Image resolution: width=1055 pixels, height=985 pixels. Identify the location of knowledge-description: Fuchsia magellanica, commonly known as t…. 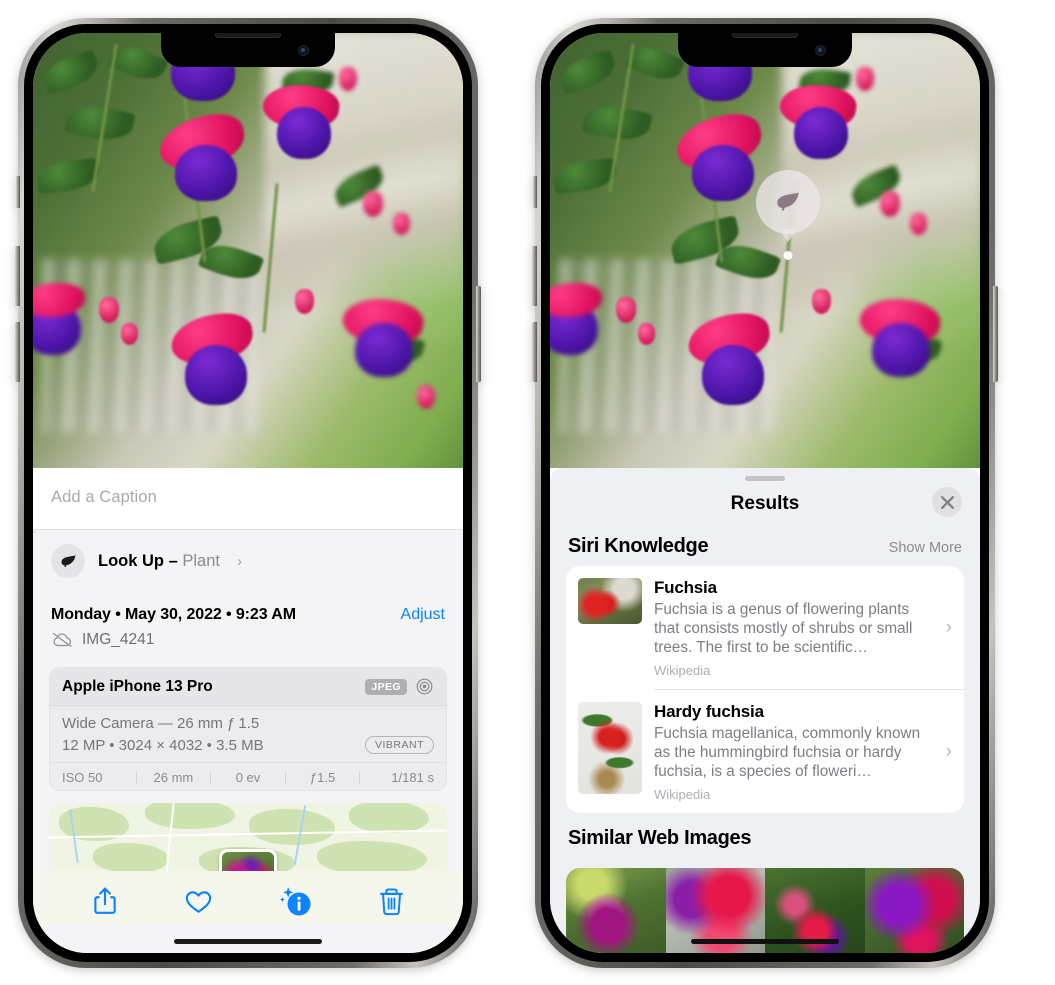
(787, 752).